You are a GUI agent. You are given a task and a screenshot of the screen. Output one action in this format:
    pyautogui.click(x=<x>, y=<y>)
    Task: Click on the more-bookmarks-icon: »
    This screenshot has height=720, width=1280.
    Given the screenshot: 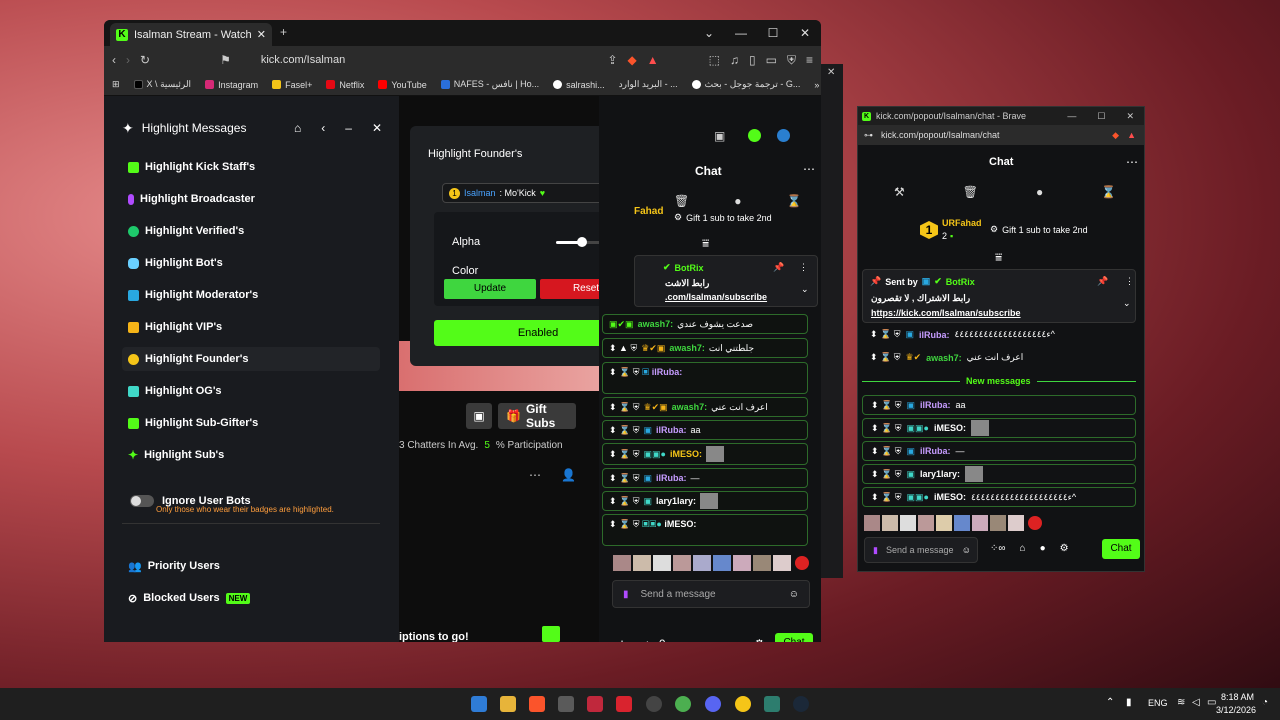 What is the action you would take?
    pyautogui.click(x=816, y=85)
    